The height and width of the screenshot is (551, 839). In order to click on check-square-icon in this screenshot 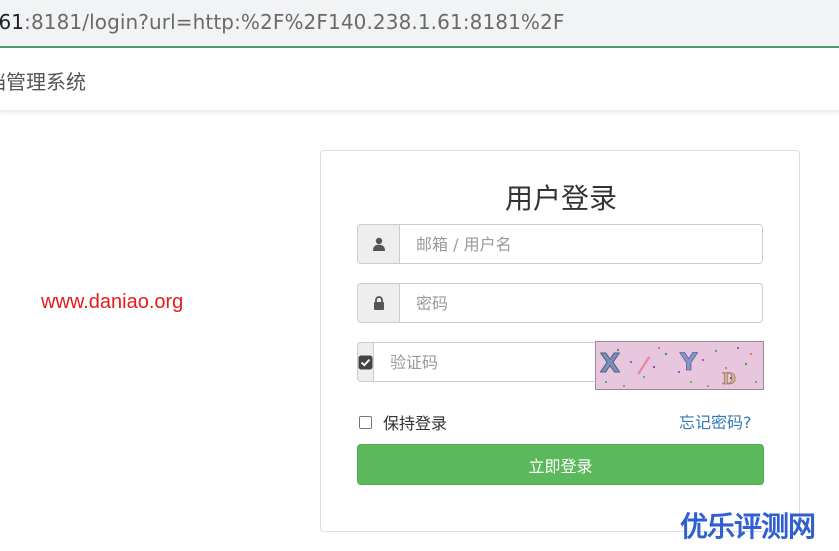, I will do `click(365, 362)`.